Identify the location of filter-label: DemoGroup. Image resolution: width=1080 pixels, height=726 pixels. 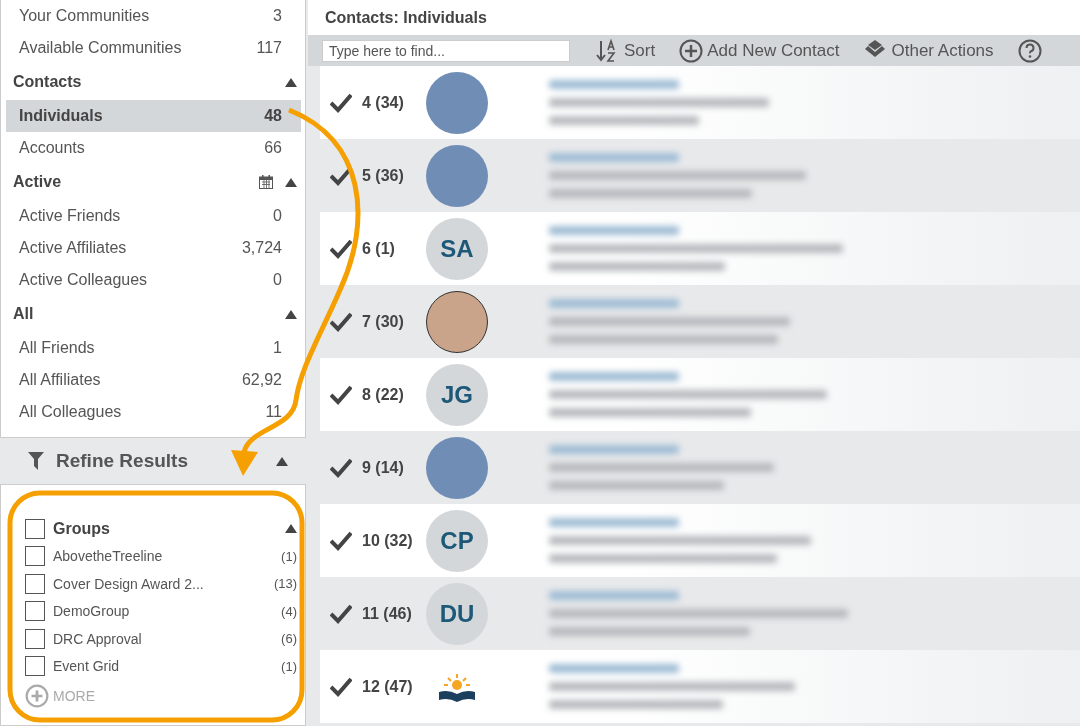
(92, 611).